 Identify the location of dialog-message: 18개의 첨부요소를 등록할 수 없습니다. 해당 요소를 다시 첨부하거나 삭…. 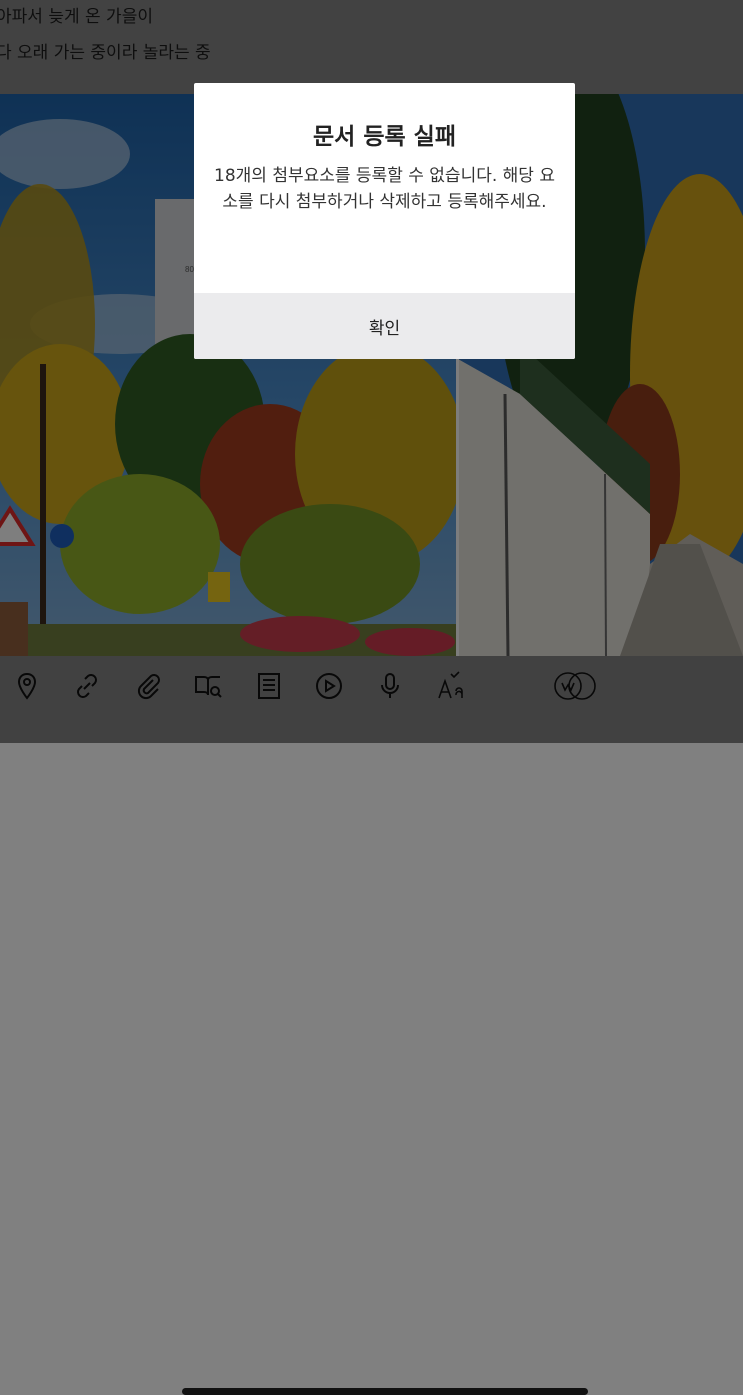
(384, 189).